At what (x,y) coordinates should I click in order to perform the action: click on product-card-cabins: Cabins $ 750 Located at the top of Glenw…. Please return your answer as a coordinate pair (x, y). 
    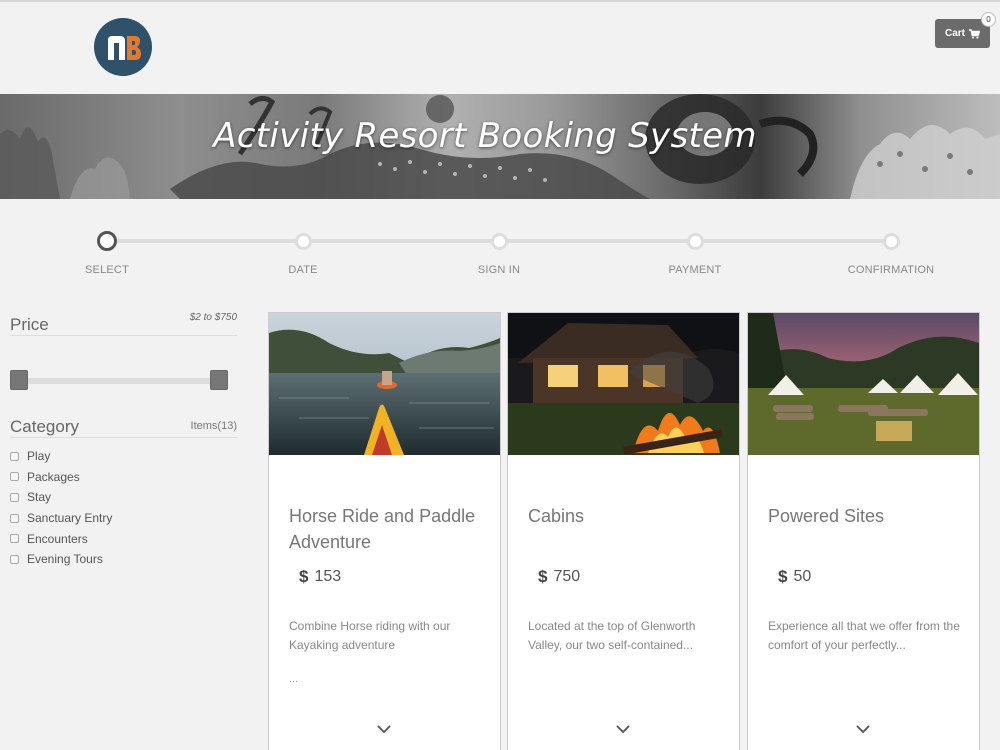
    Looking at the image, I should click on (623, 531).